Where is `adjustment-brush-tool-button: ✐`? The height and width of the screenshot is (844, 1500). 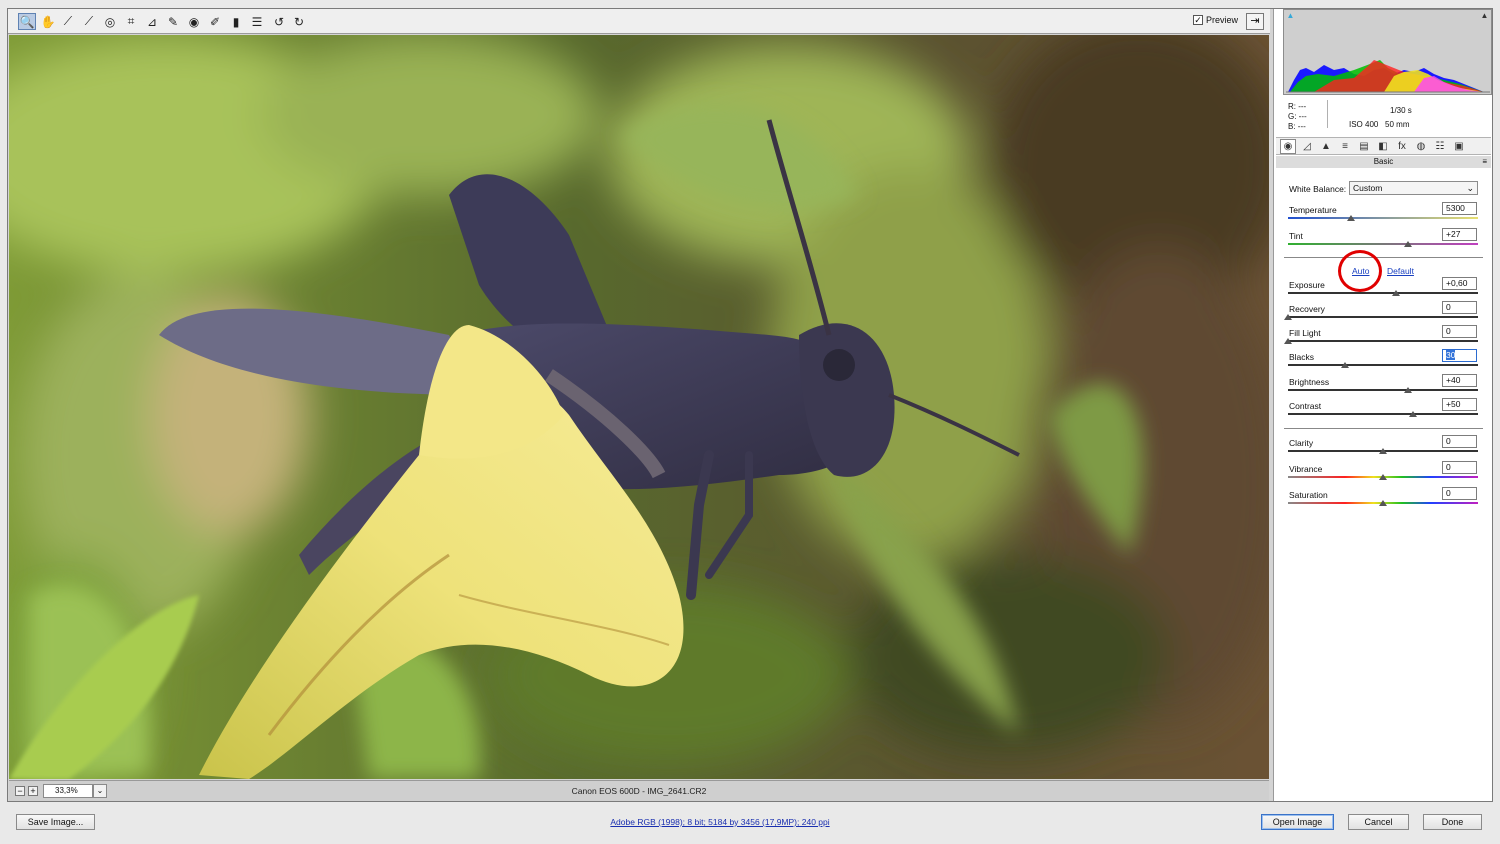
adjustment-brush-tool-button: ✐ is located at coordinates (215, 21).